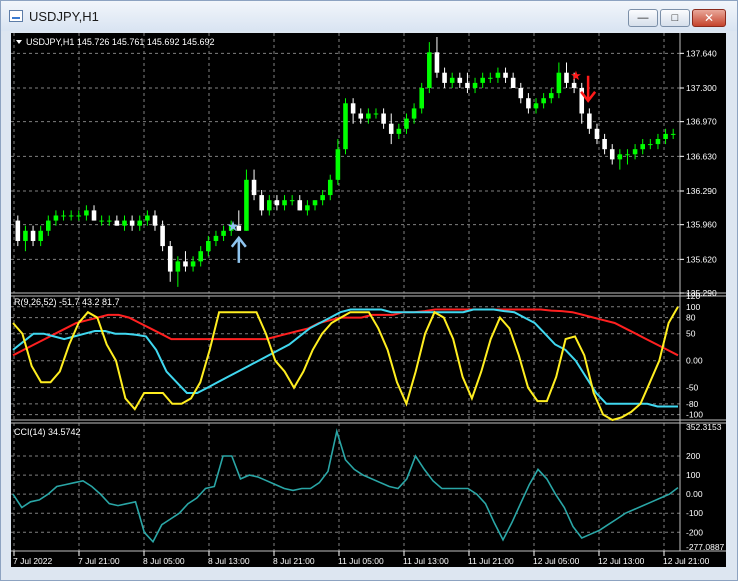  I want to click on cci-level-label: 0.00, so click(694, 494).